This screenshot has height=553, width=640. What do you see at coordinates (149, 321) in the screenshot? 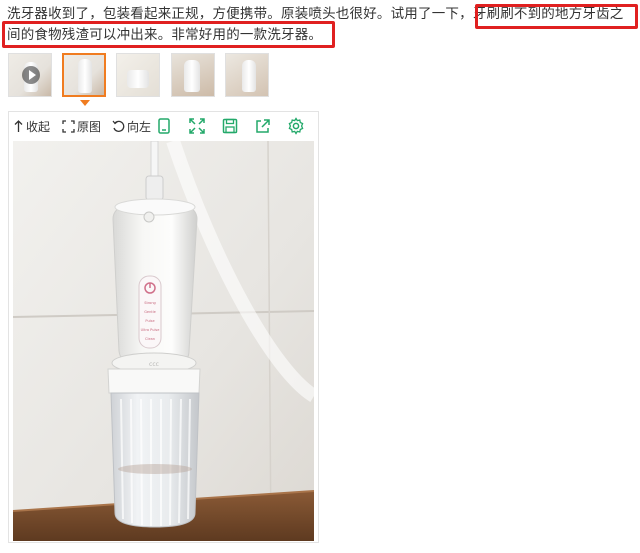
I see `svg-text: Pulse` at bounding box center [149, 321].